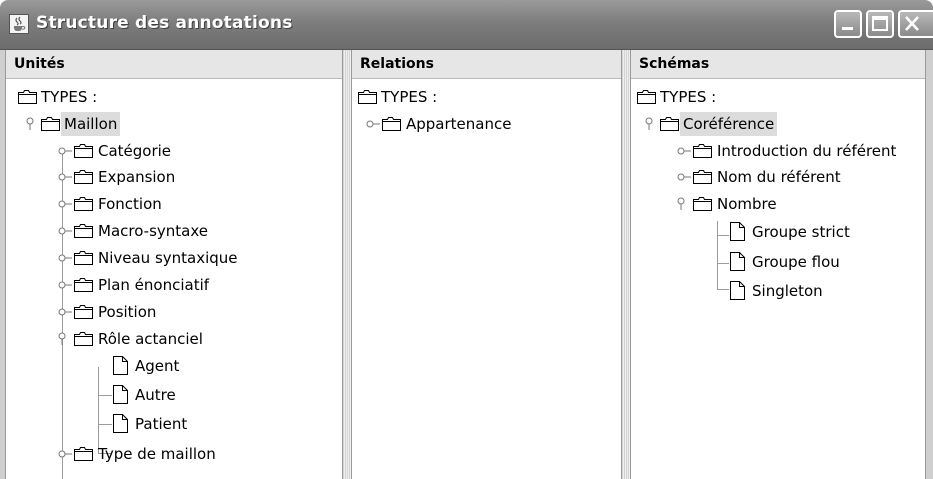  I want to click on tree-node-label: Nom du référent, so click(779, 177).